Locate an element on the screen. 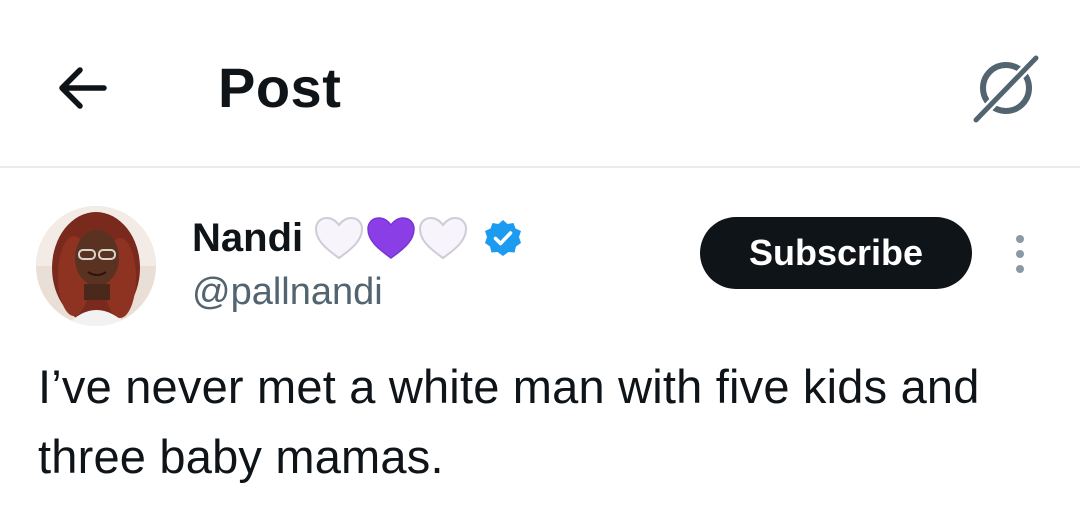 This screenshot has width=1080, height=507. author-handle: @pallnandi is located at coordinates (287, 292).